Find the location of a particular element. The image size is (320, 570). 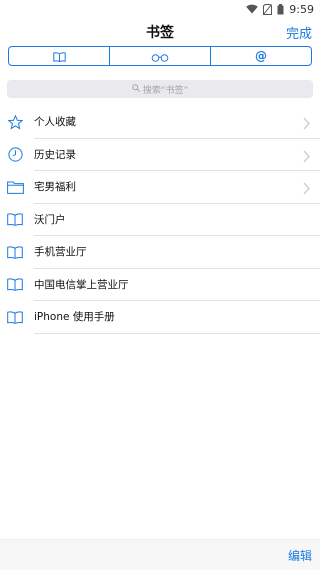

list-item-bookmark: 沃门户 is located at coordinates (163, 220).